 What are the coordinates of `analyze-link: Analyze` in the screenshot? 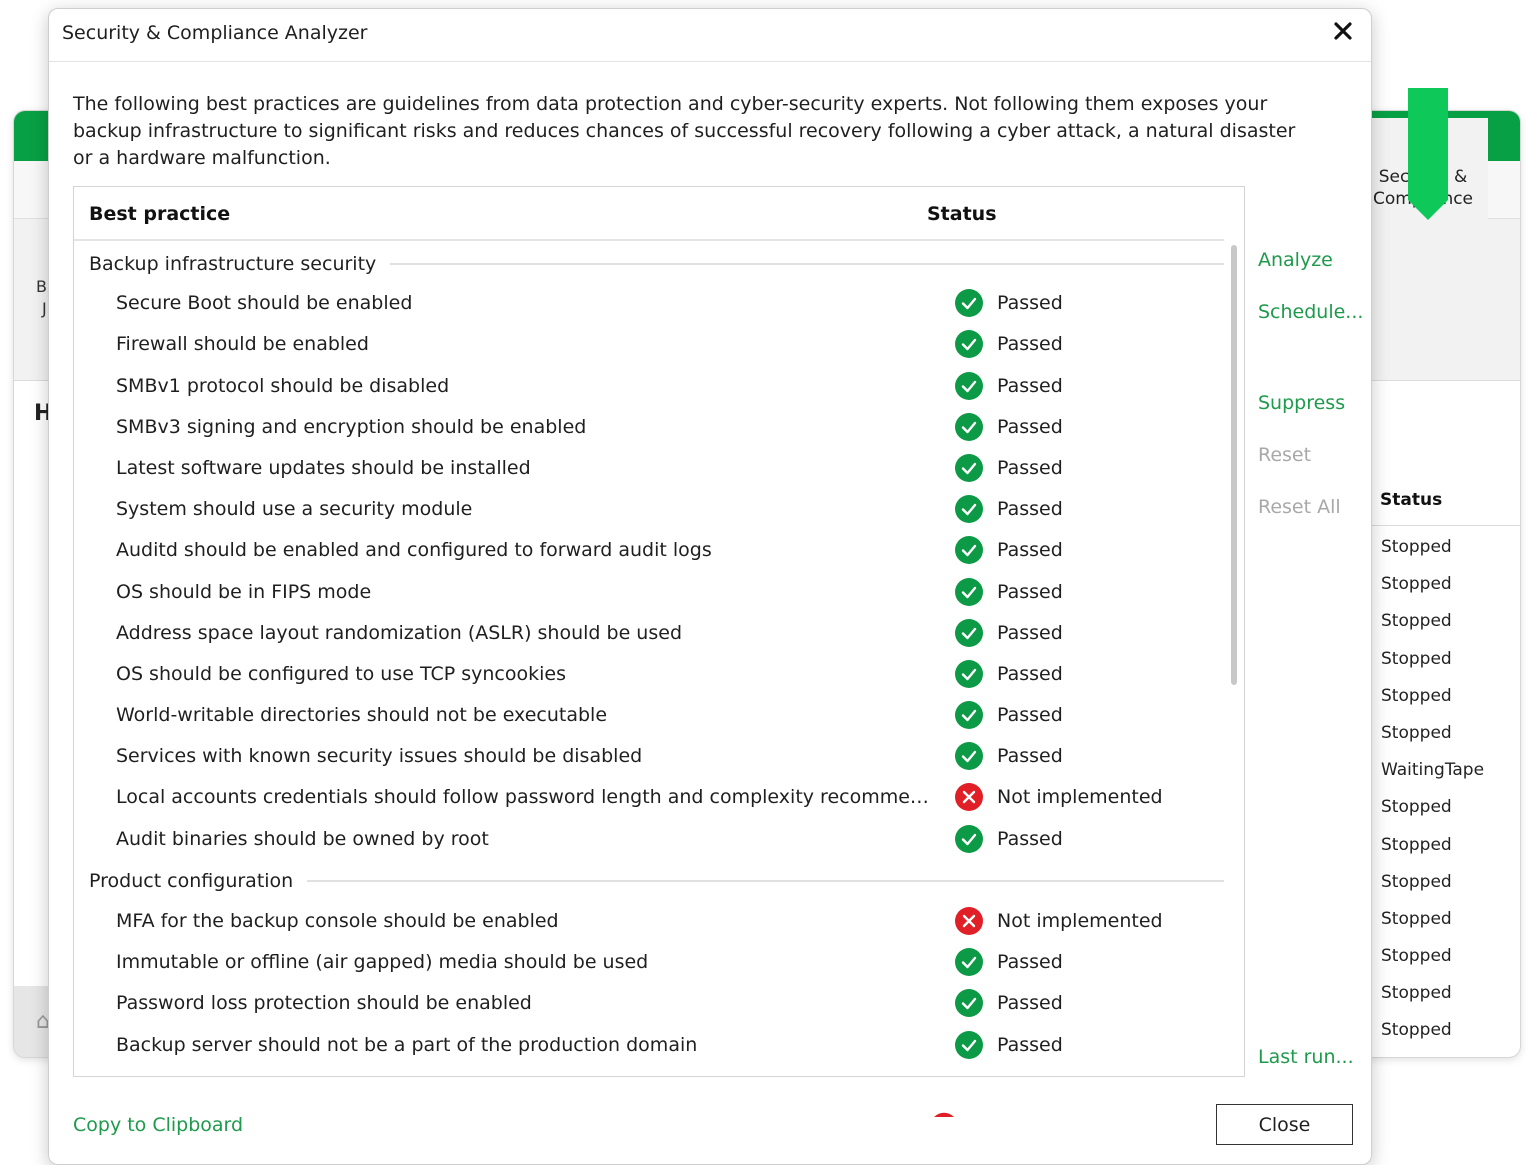 It's located at (1295, 260).